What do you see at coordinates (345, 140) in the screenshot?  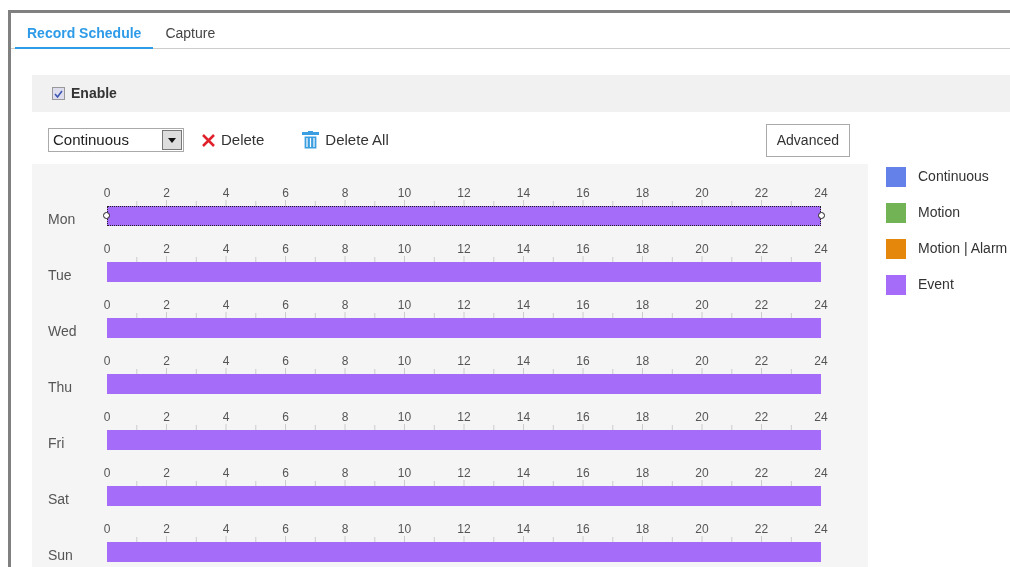 I see `delete-all-button: Delete All` at bounding box center [345, 140].